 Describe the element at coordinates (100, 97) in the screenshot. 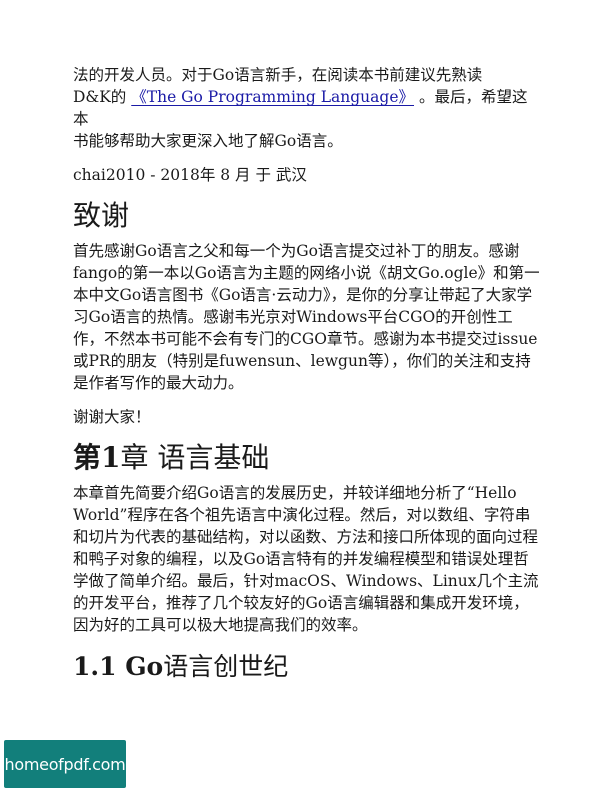

I see `intro-line-2-prefix: D&K的` at that location.